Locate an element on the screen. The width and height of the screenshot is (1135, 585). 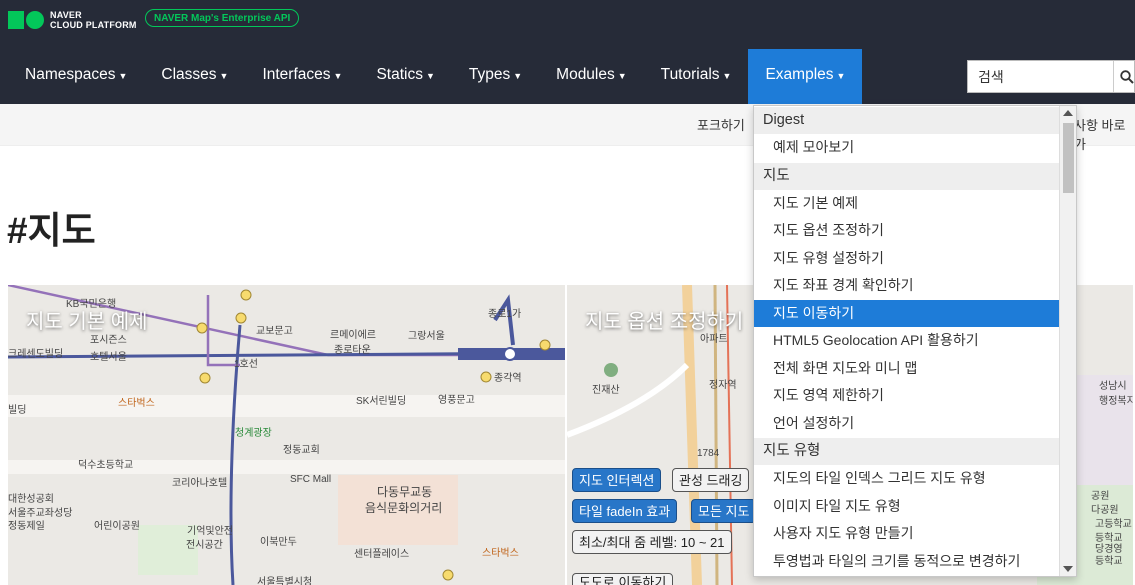
nav-interfaces: Interfaces ▼ is located at coordinates (302, 76).